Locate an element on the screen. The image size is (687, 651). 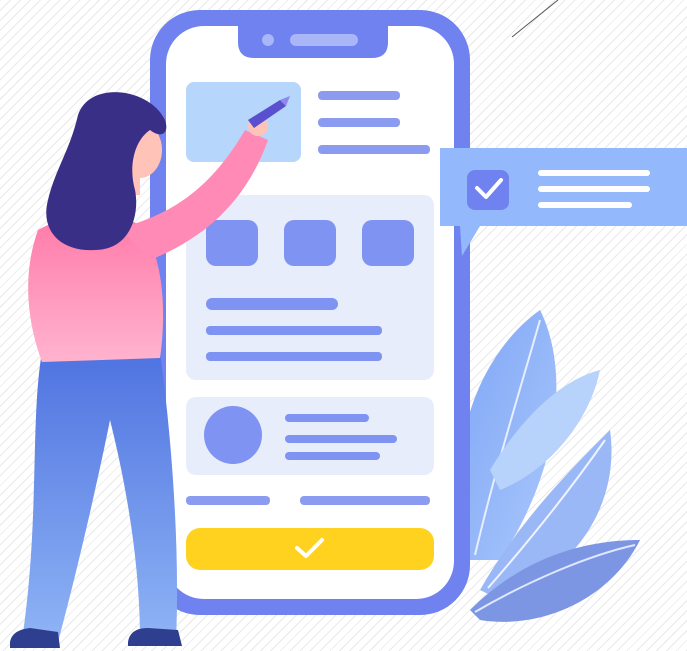
speaker-icon is located at coordinates (324, 40).